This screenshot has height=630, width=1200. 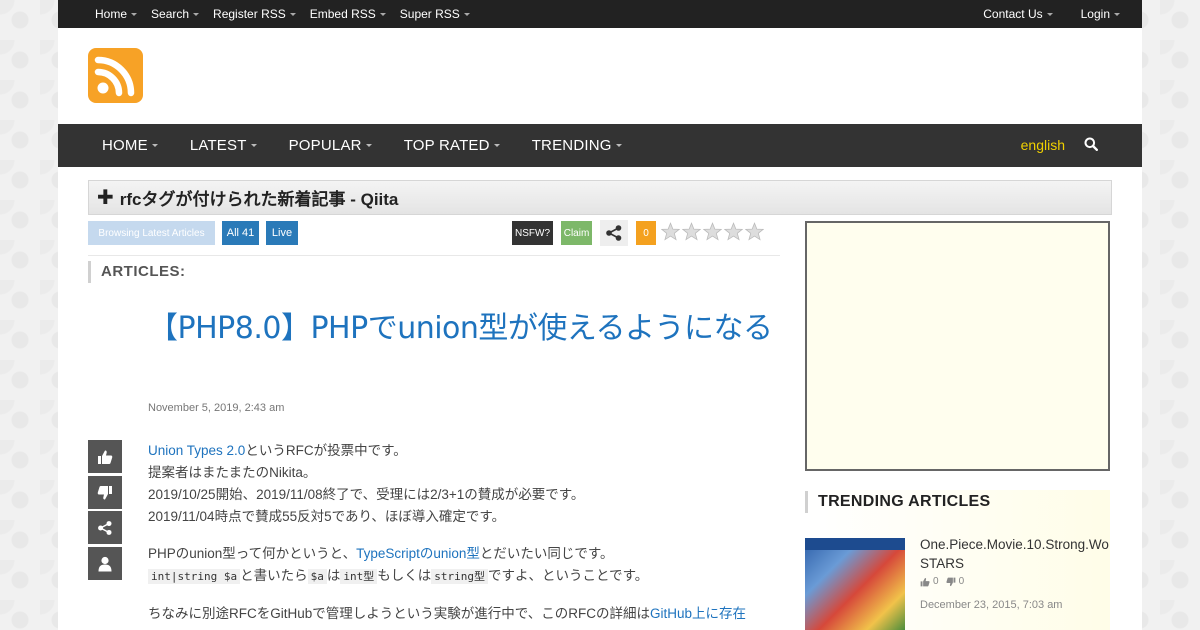 I want to click on live-button: Live, so click(x=282, y=233).